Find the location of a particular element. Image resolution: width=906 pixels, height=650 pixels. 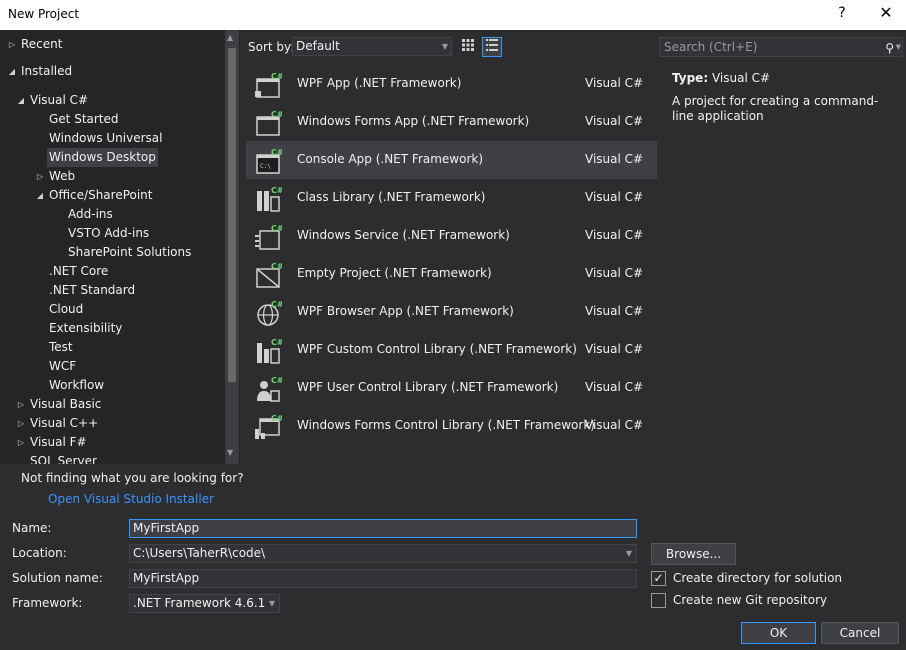

tree-item-office-sharepoint: ◢ Office/SharePoint is located at coordinates (95, 195).